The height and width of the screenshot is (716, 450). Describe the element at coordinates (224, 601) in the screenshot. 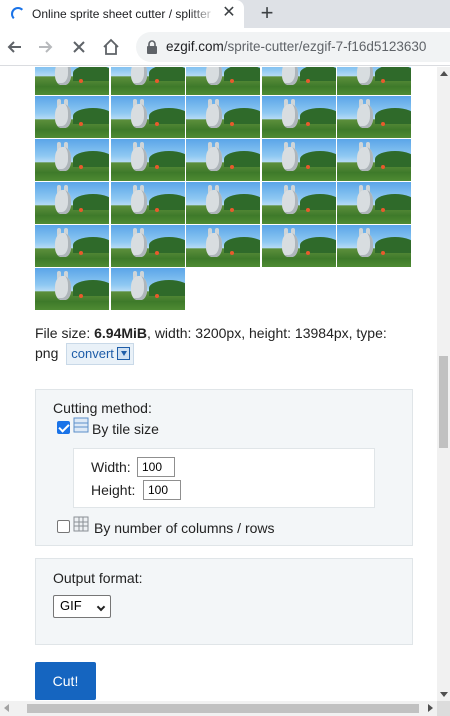

I see `output-format-panel: Output format: GIF` at that location.